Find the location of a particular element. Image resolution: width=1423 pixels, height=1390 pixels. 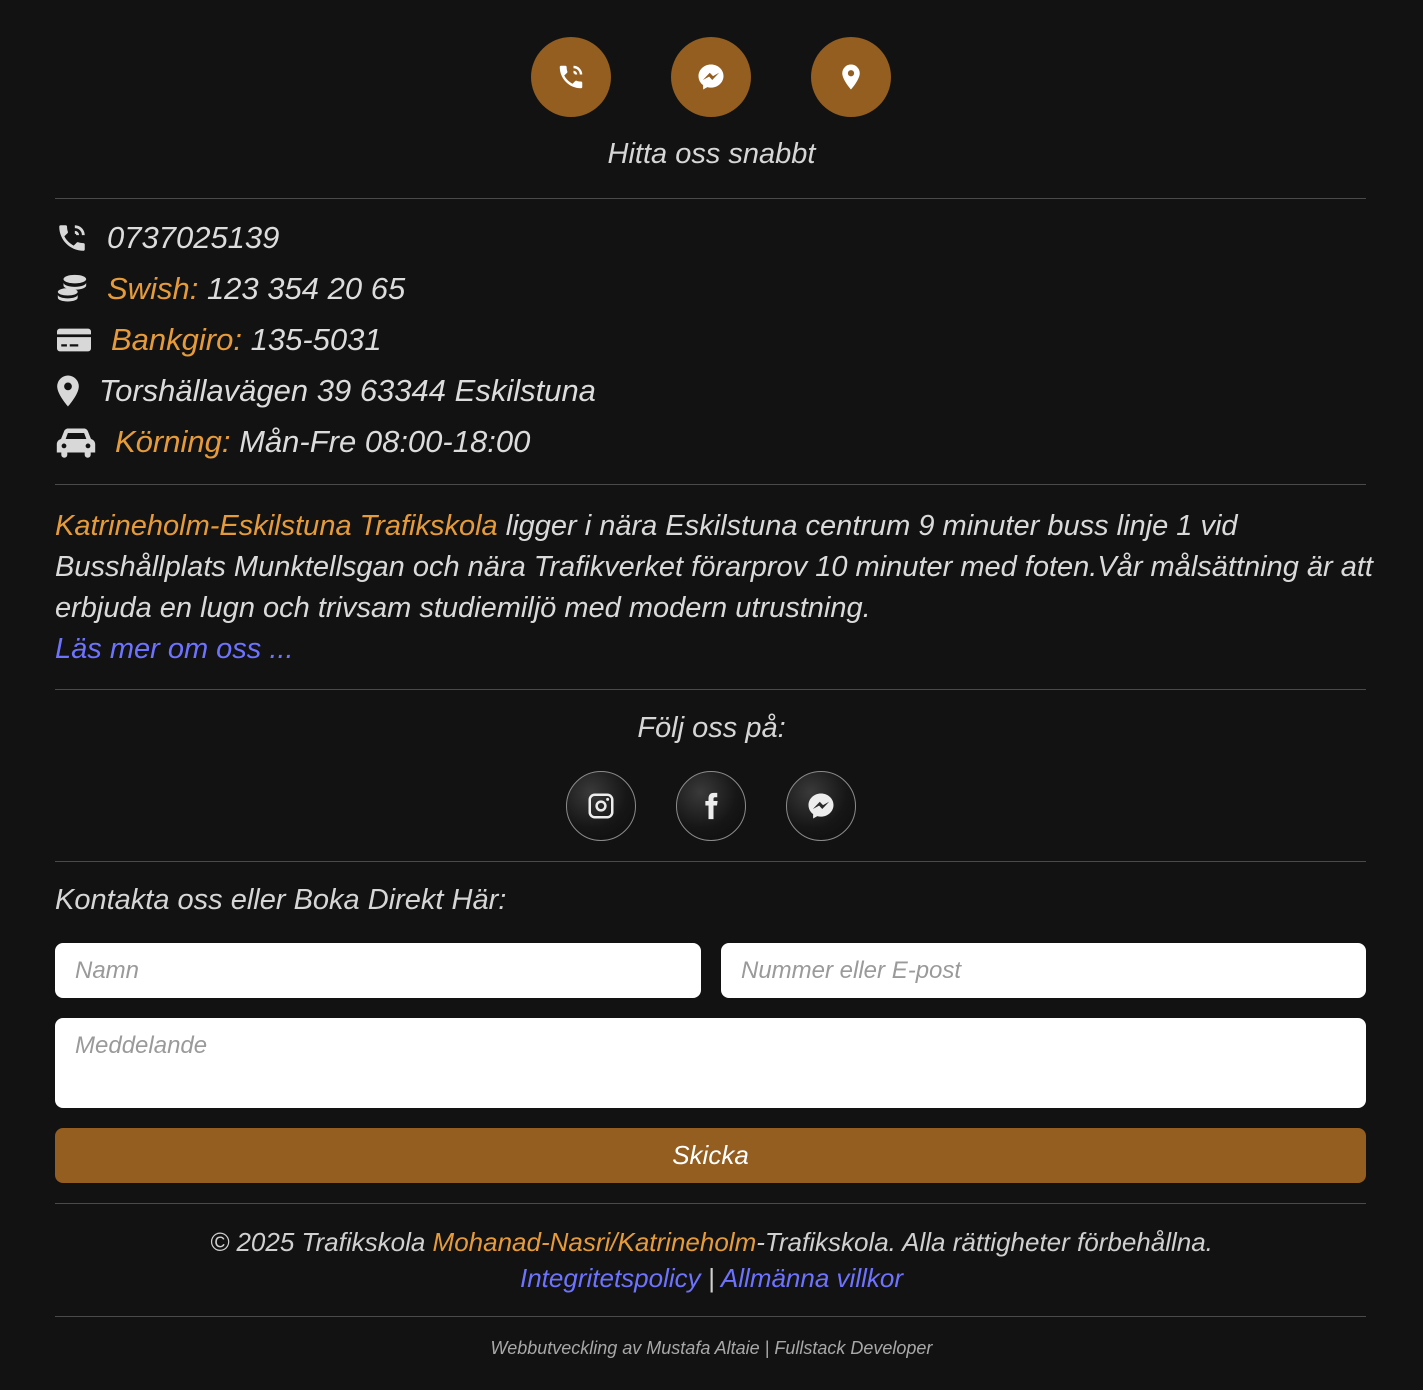

privacy-policy-link: Integritetspolicy is located at coordinates (610, 1278).